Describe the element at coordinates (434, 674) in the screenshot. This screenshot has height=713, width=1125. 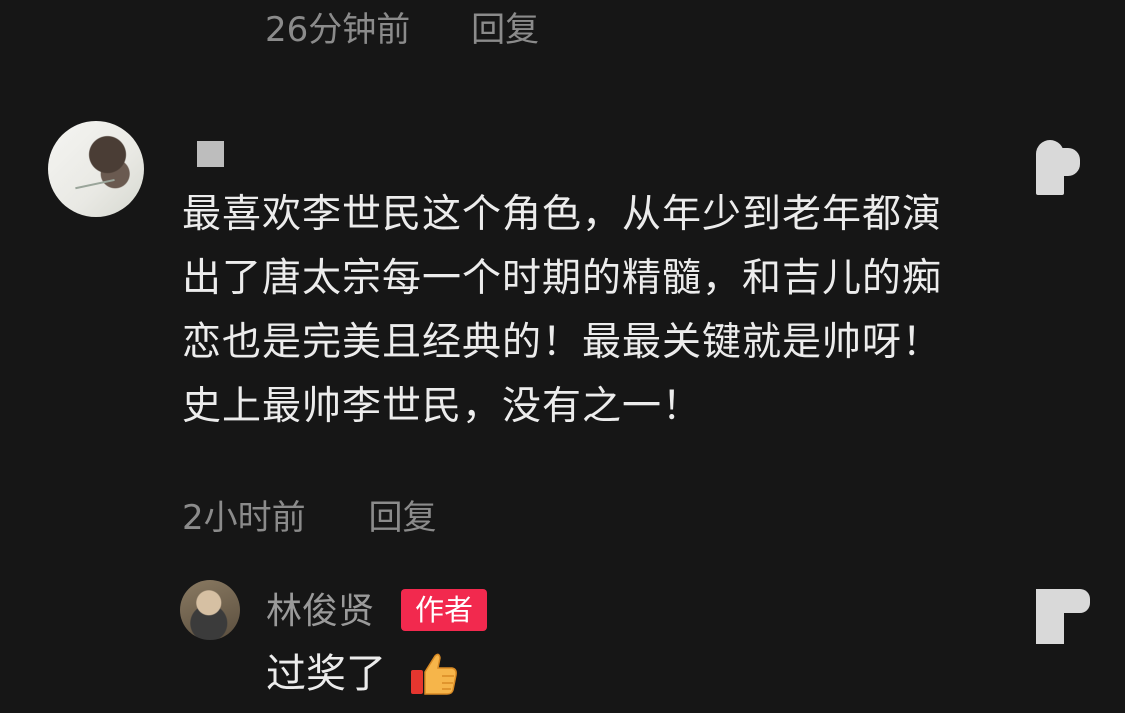
I see `thumbs-up-icon` at that location.